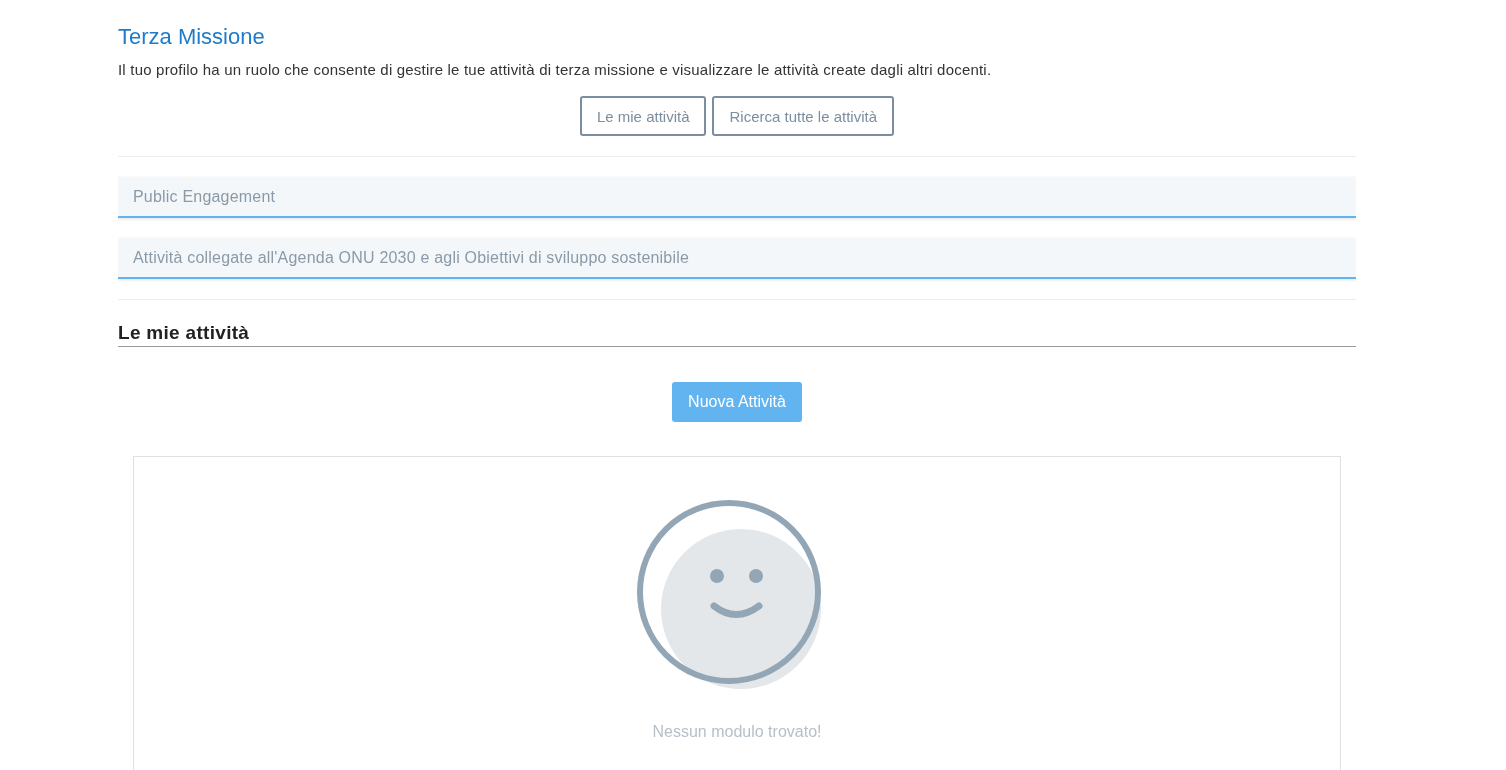  What do you see at coordinates (737, 334) in the screenshot?
I see `section-heading: Le mie attività` at bounding box center [737, 334].